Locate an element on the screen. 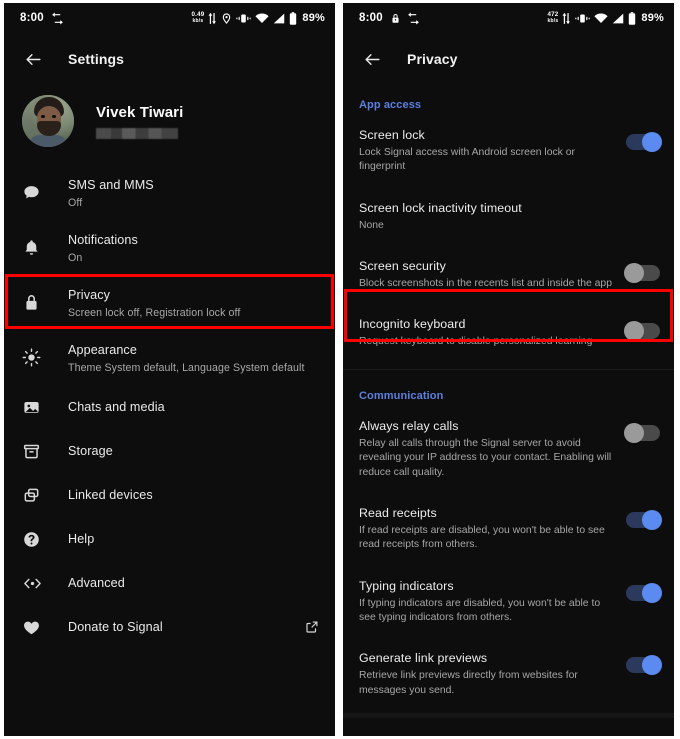 The width and height of the screenshot is (680, 739). right-app-bar: Privacy is located at coordinates (508, 59).